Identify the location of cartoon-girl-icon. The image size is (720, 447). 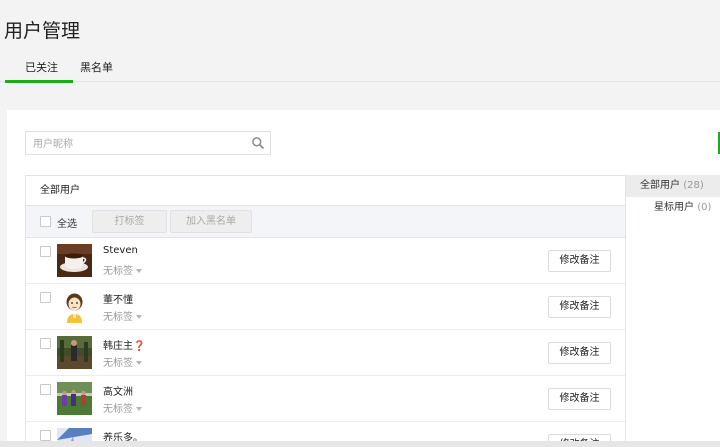
(74, 306).